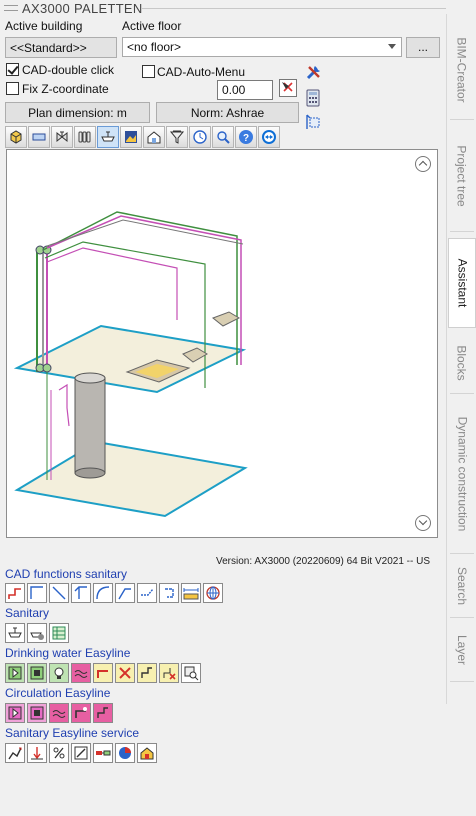 This screenshot has width=476, height=816. I want to click on washbasin-gear-icon, so click(37, 633).